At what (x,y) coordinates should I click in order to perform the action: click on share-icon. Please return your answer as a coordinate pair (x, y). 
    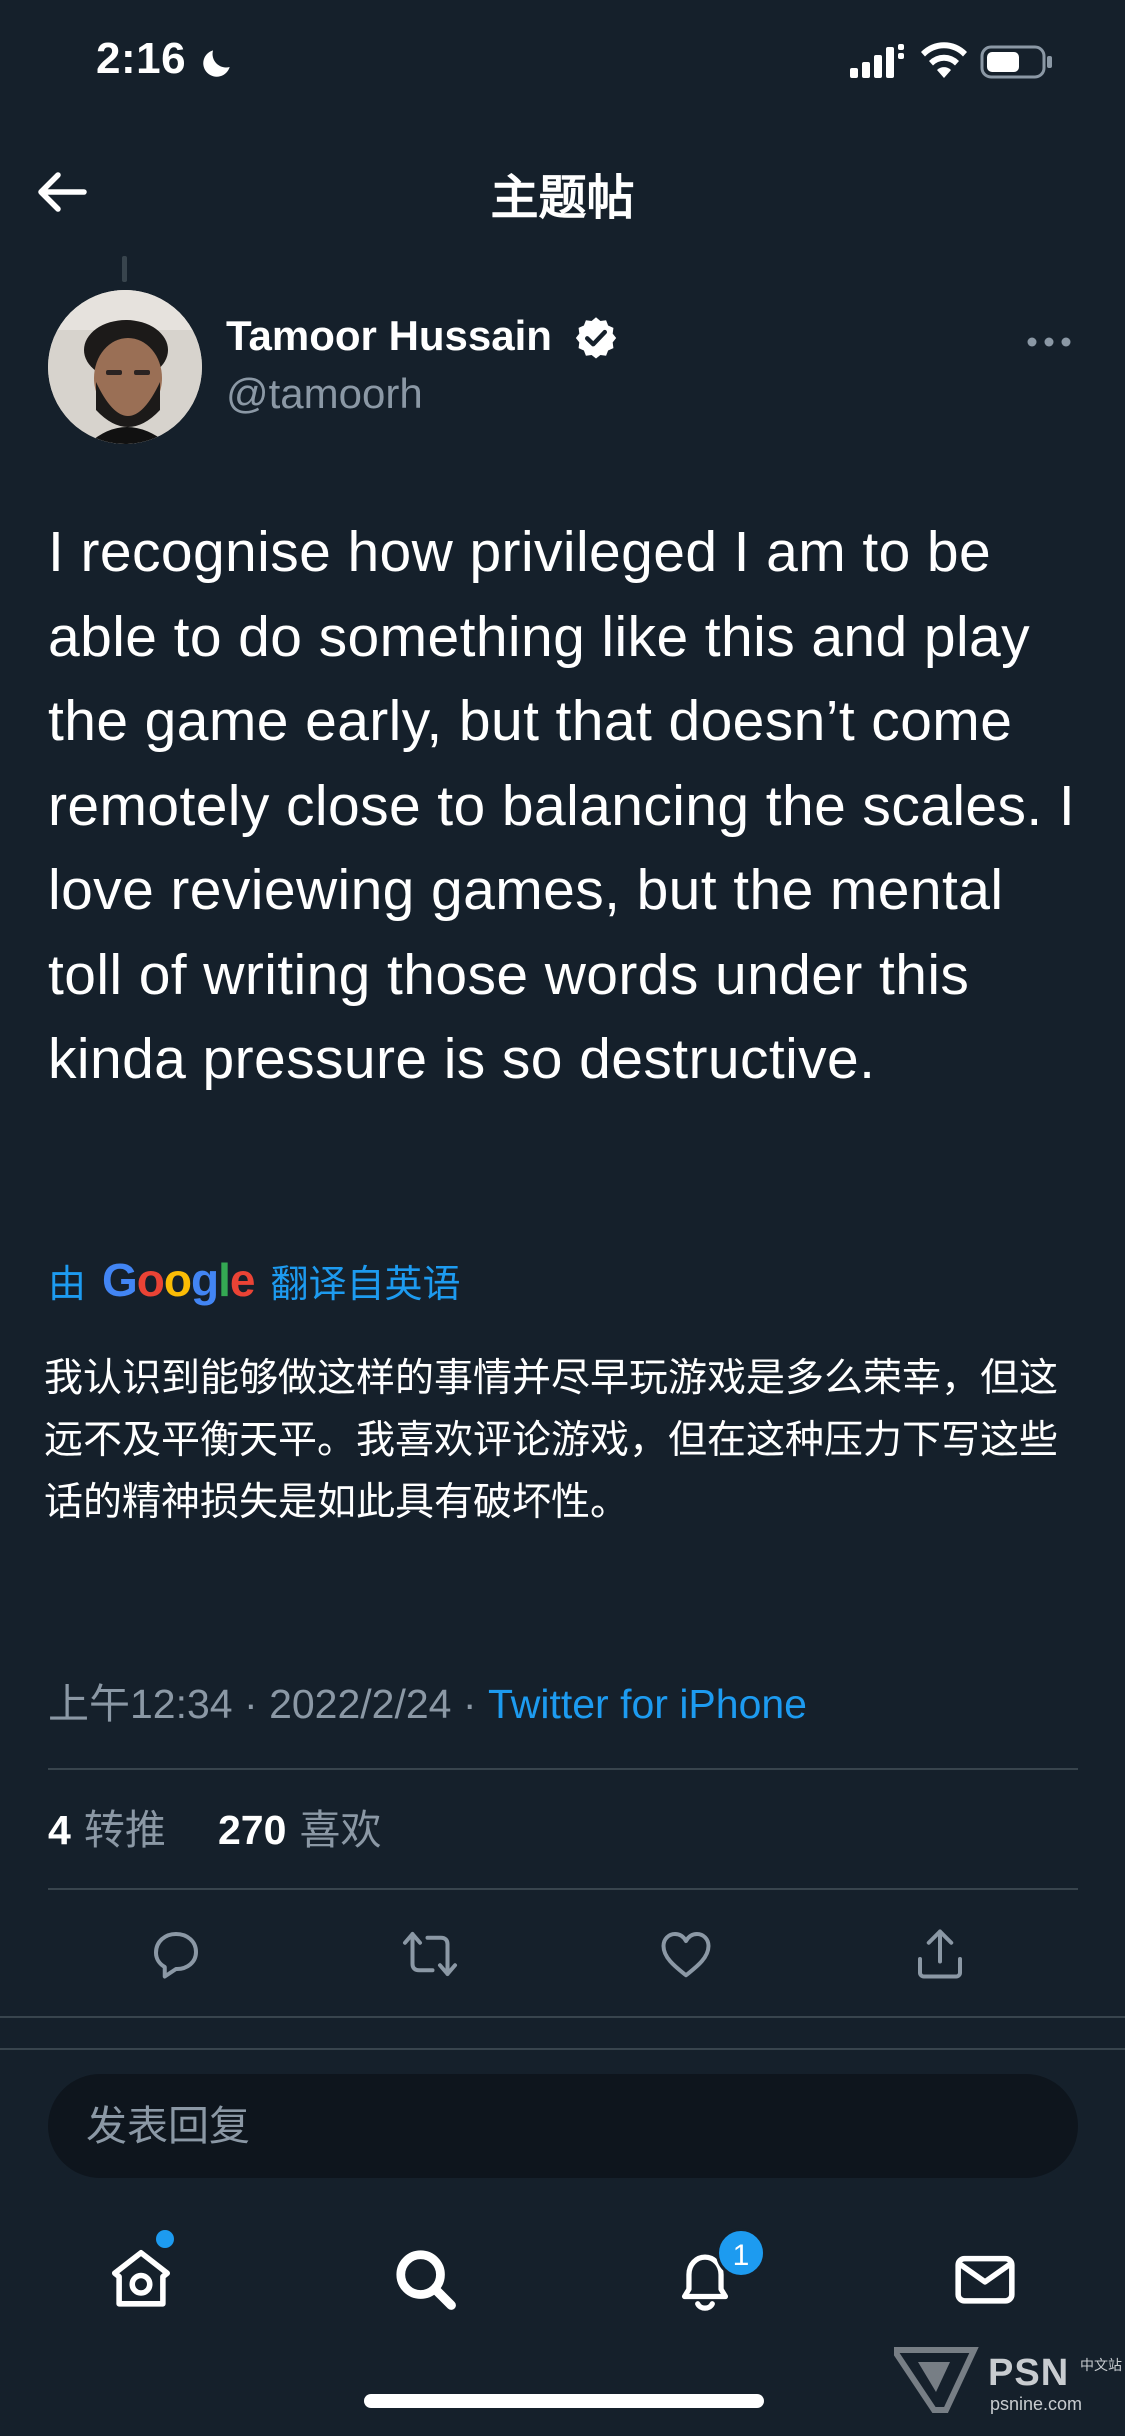
    Looking at the image, I should click on (940, 1954).